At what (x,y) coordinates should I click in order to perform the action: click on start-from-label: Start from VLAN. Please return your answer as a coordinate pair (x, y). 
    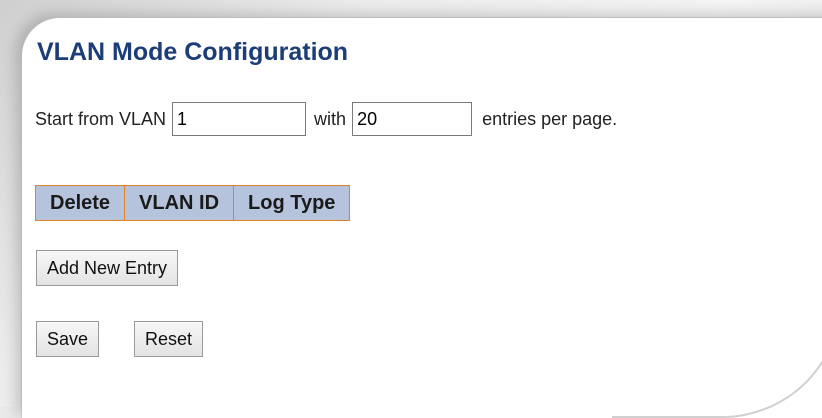
    Looking at the image, I should click on (101, 118).